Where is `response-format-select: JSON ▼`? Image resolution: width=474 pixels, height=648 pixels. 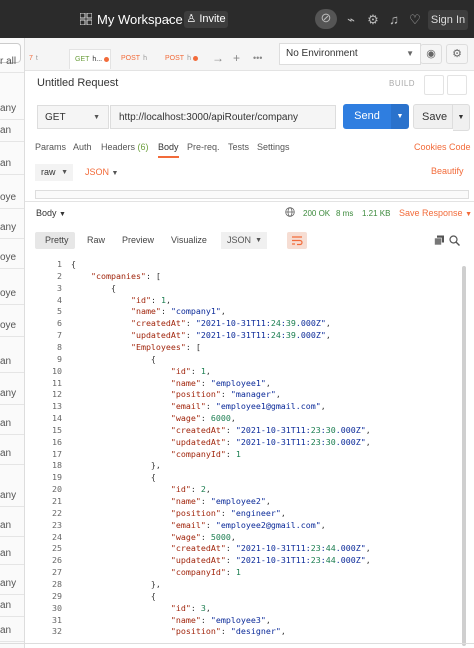
response-format-select: JSON ▼ is located at coordinates (244, 240).